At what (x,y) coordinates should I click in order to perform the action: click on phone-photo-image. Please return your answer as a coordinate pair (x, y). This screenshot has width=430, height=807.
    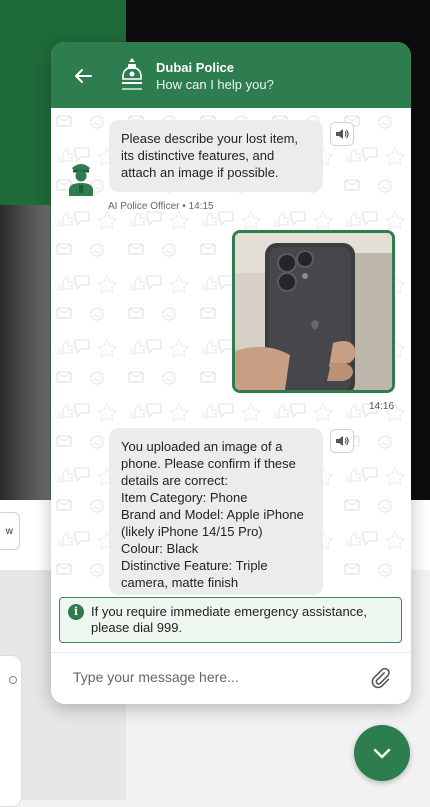
    Looking at the image, I should click on (313, 311).